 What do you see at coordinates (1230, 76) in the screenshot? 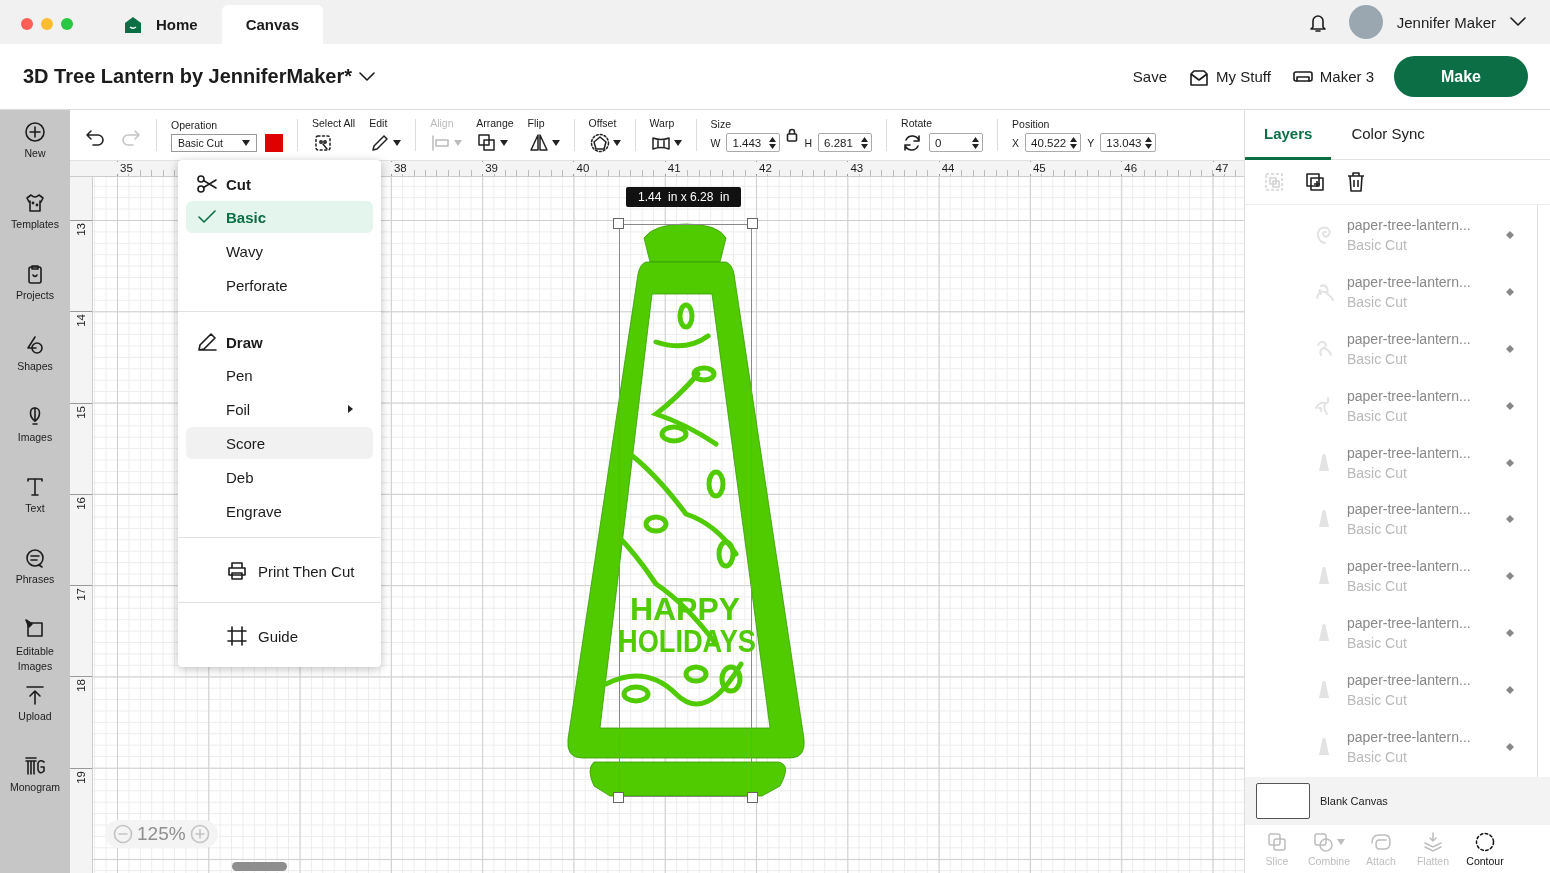
I see `header-button: My Stuff` at bounding box center [1230, 76].